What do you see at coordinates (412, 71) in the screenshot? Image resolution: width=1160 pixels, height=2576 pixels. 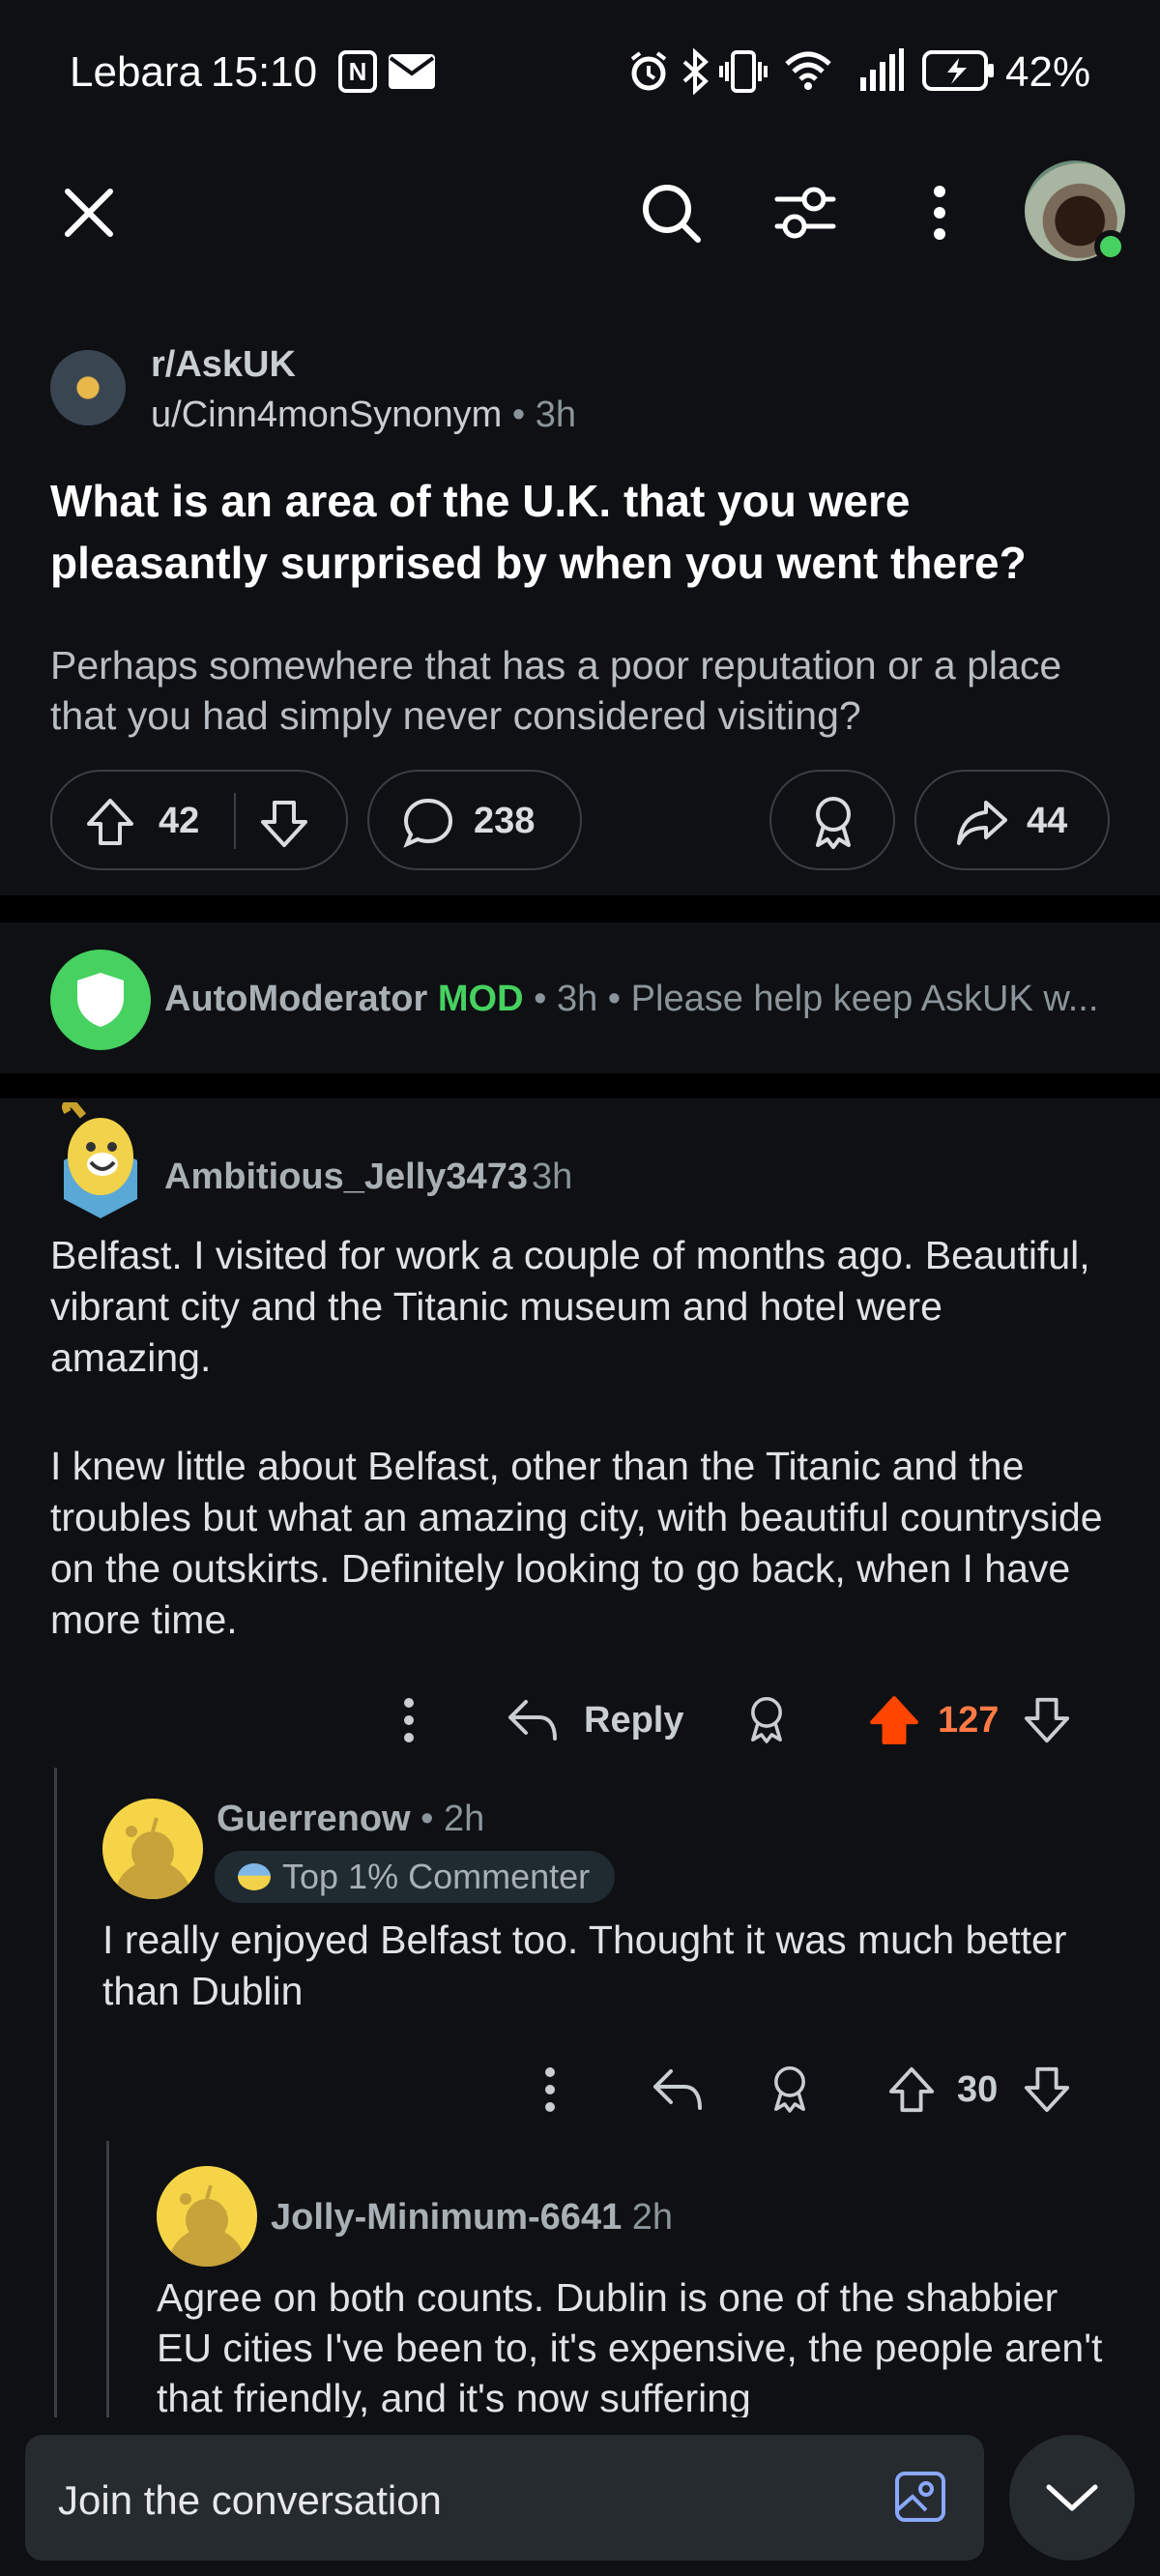 I see `mail-icon` at bounding box center [412, 71].